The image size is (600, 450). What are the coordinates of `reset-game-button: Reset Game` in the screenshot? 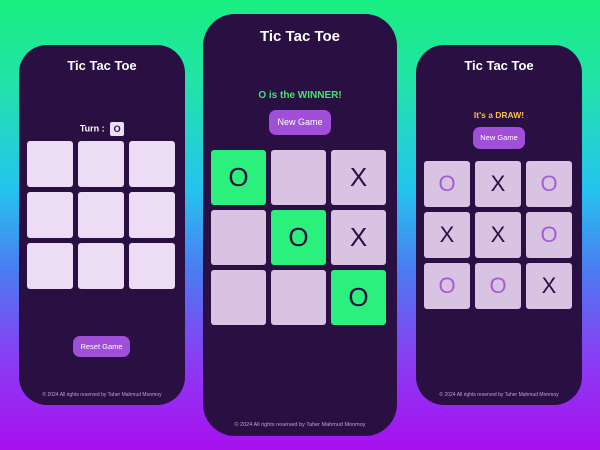 It's located at (101, 346).